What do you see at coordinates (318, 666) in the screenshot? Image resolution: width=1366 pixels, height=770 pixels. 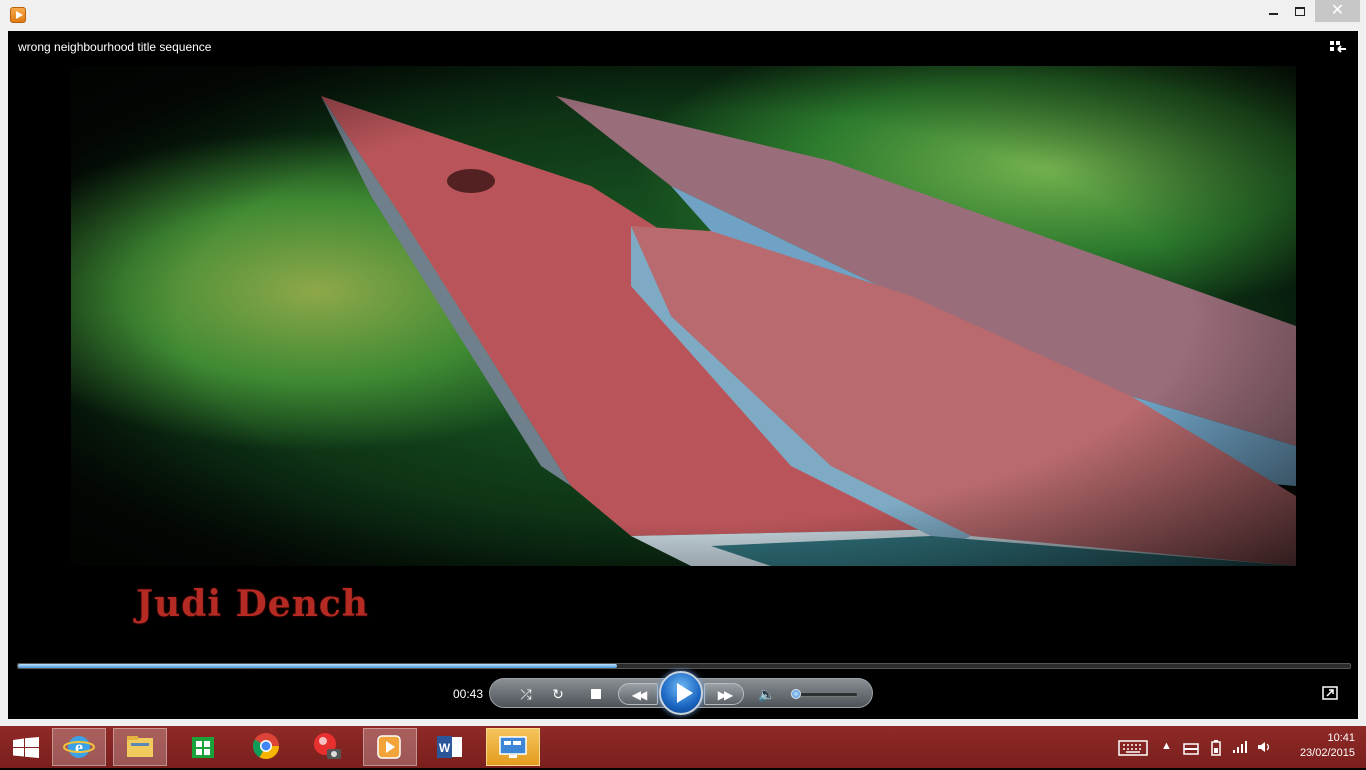 I see `seek-bar-fill` at bounding box center [318, 666].